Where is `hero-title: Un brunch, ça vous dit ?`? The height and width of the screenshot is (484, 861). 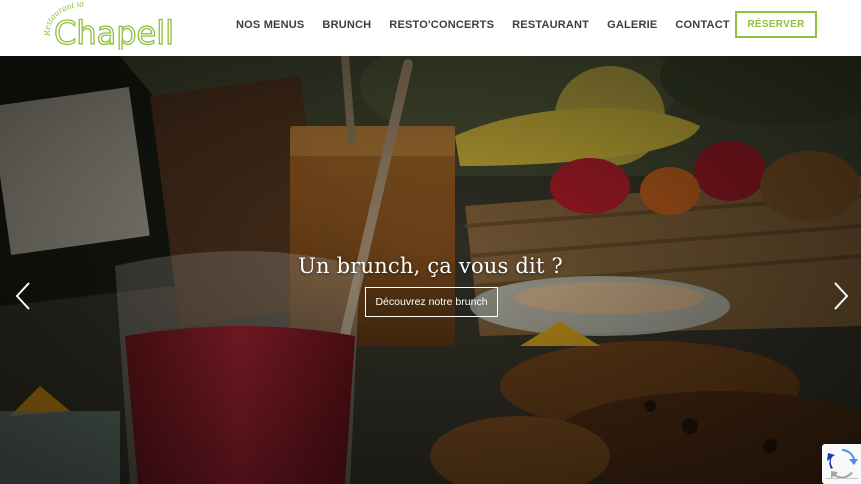 hero-title: Un brunch, ça vous dit ? is located at coordinates (430, 266).